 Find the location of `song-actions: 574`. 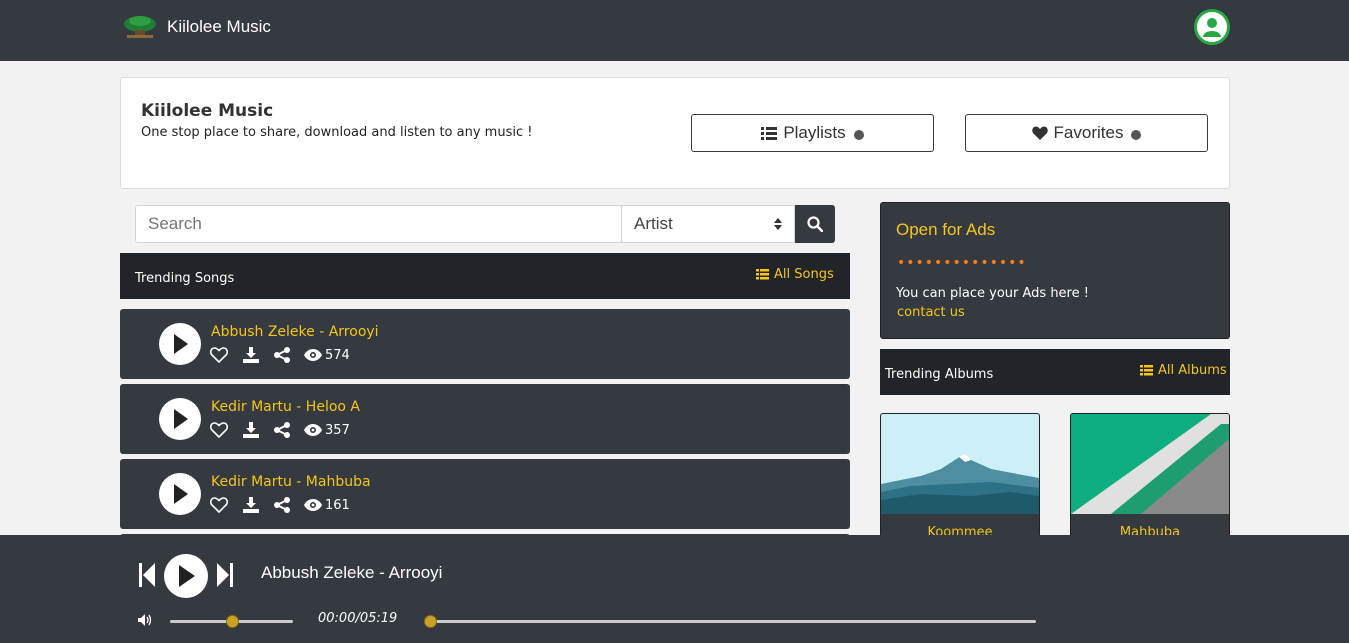

song-actions: 574 is located at coordinates (280, 355).